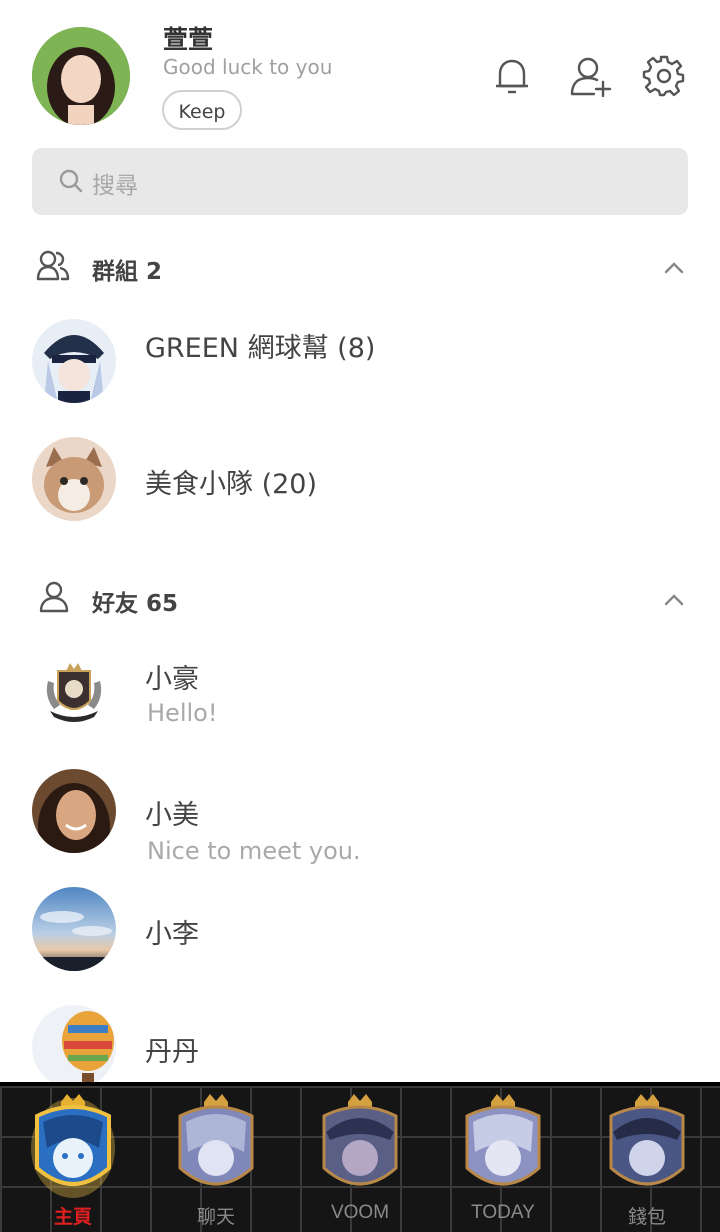  What do you see at coordinates (55, 597) in the screenshot?
I see `friends-icon` at bounding box center [55, 597].